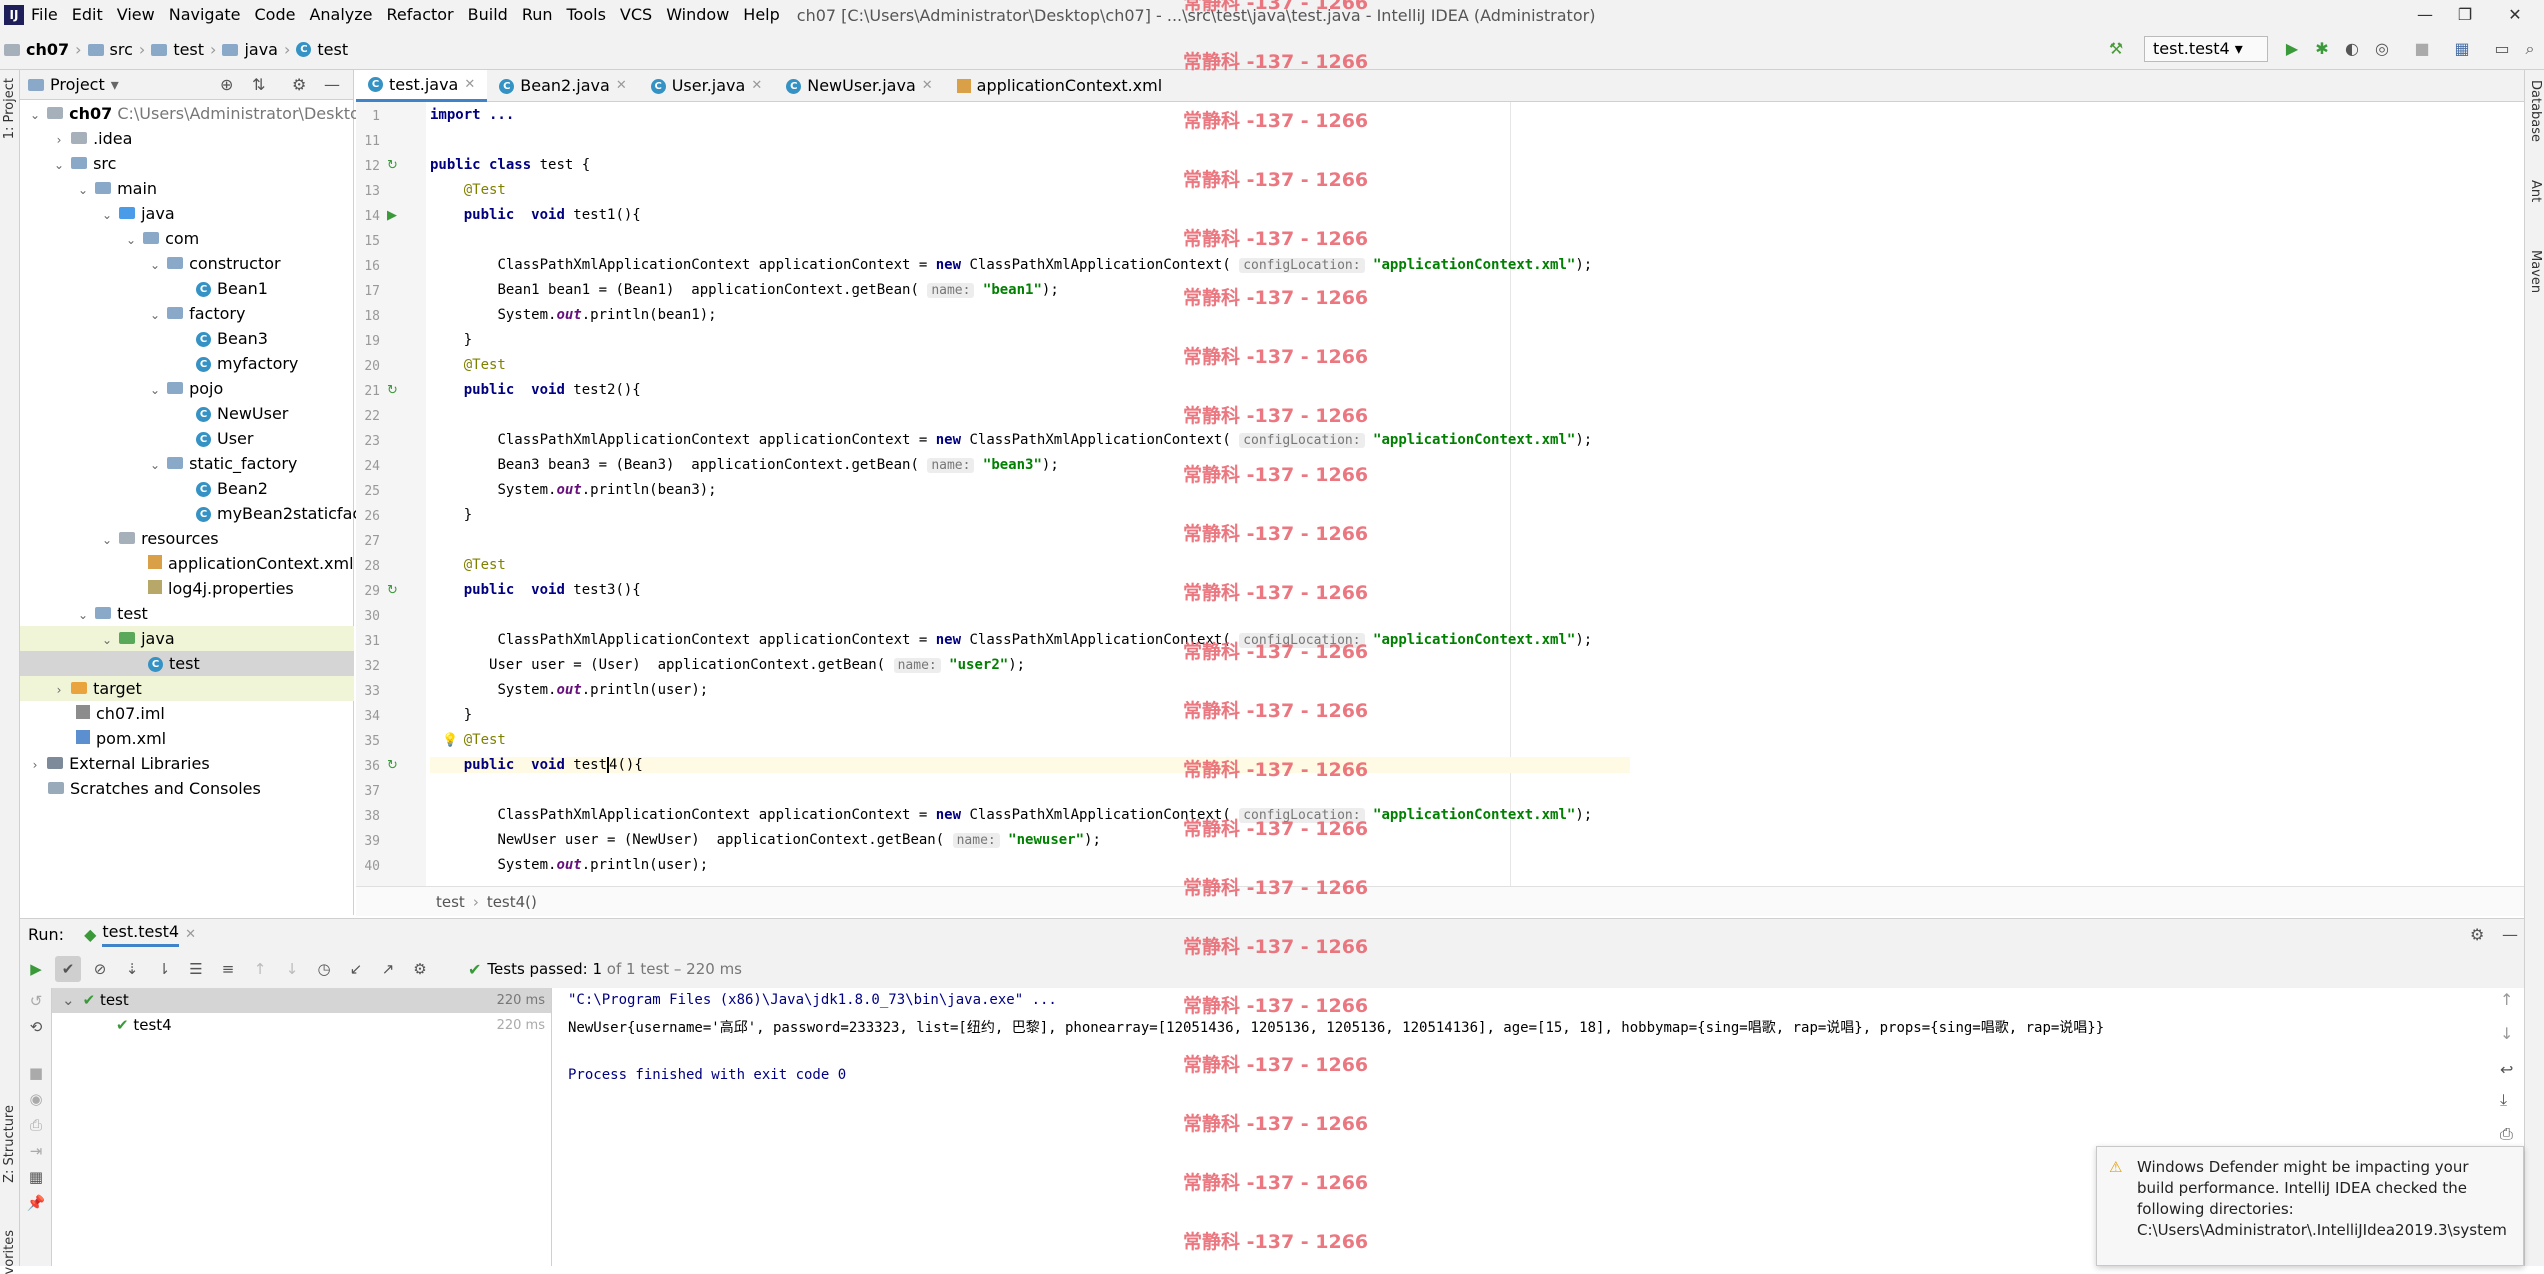  I want to click on stop-icon: ■, so click(2422, 49).